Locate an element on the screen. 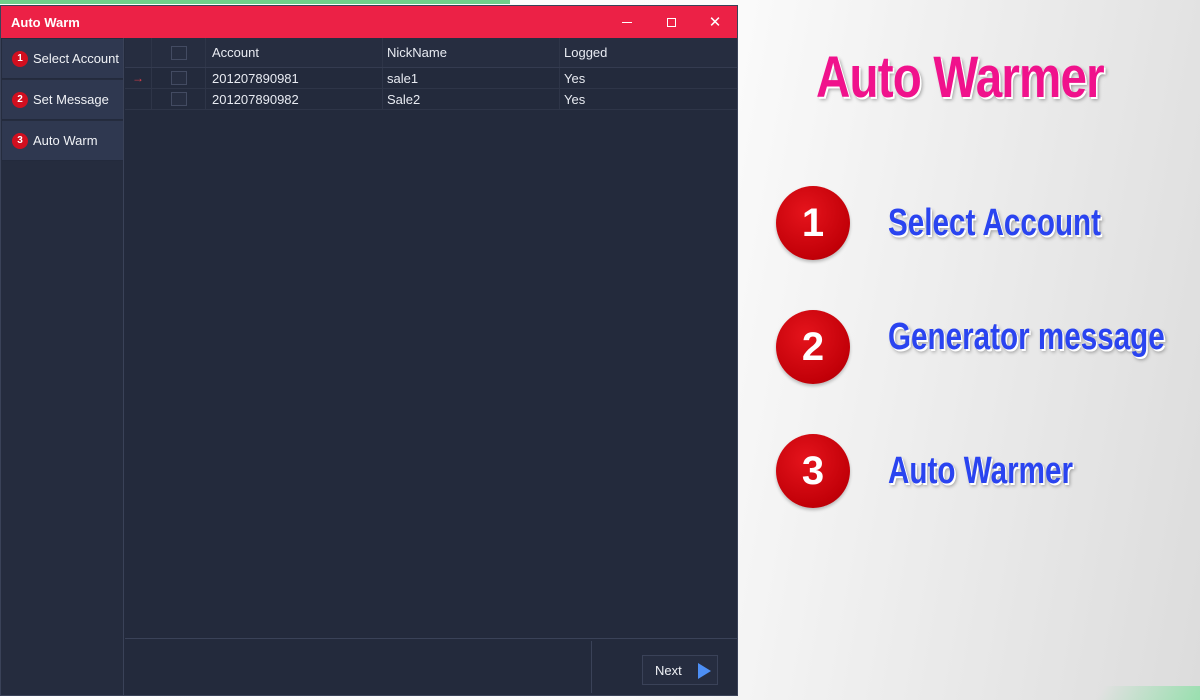  next-button-label: Next is located at coordinates (668, 670).